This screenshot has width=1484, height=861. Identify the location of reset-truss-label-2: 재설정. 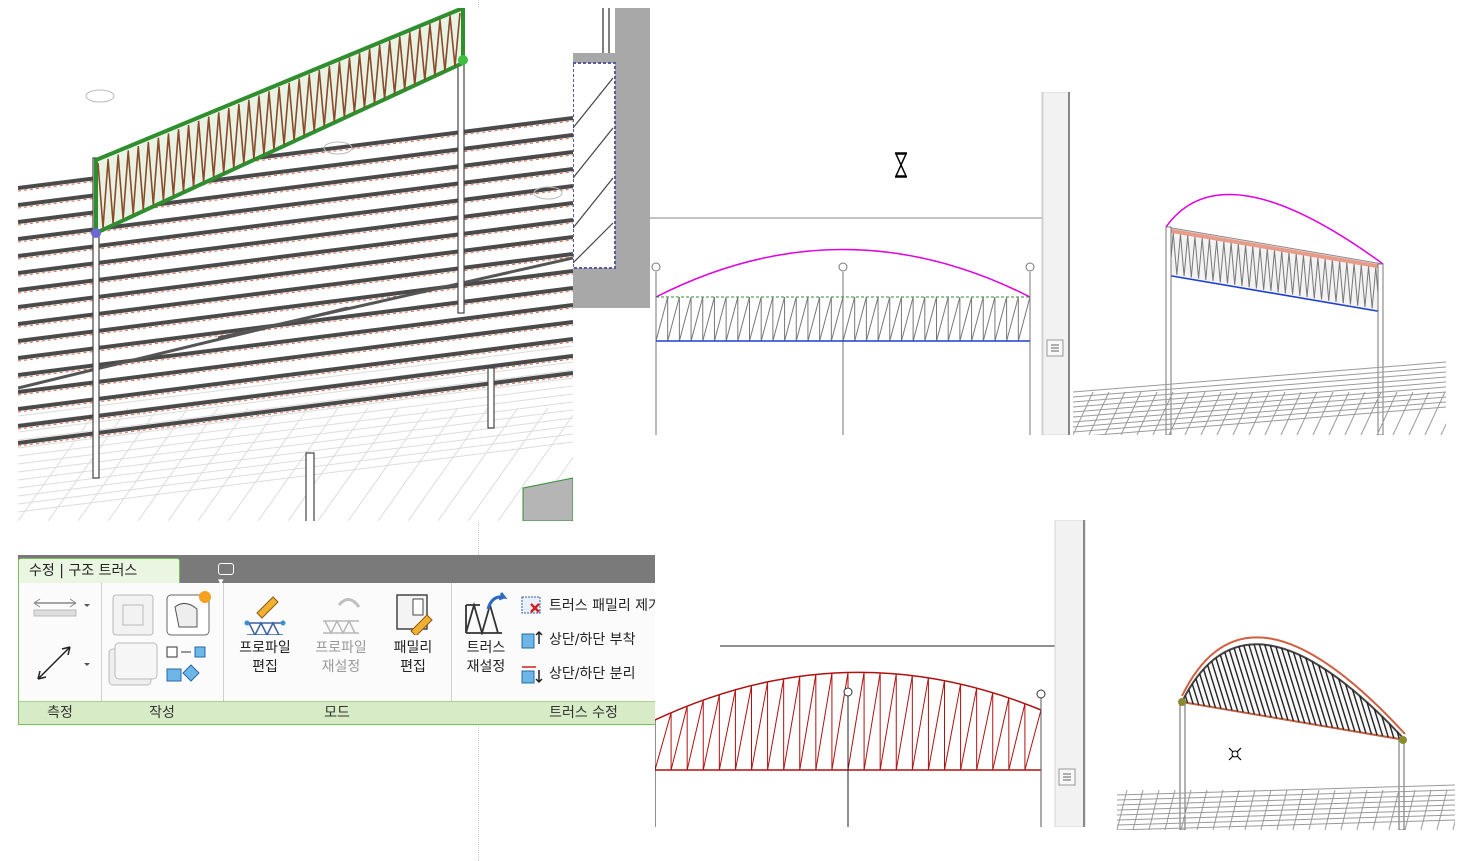
(486, 667).